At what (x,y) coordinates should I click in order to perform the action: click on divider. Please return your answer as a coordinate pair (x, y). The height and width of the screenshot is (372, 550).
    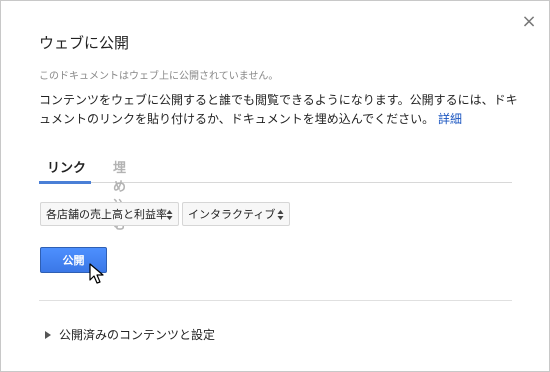
    Looking at the image, I should click on (275, 300).